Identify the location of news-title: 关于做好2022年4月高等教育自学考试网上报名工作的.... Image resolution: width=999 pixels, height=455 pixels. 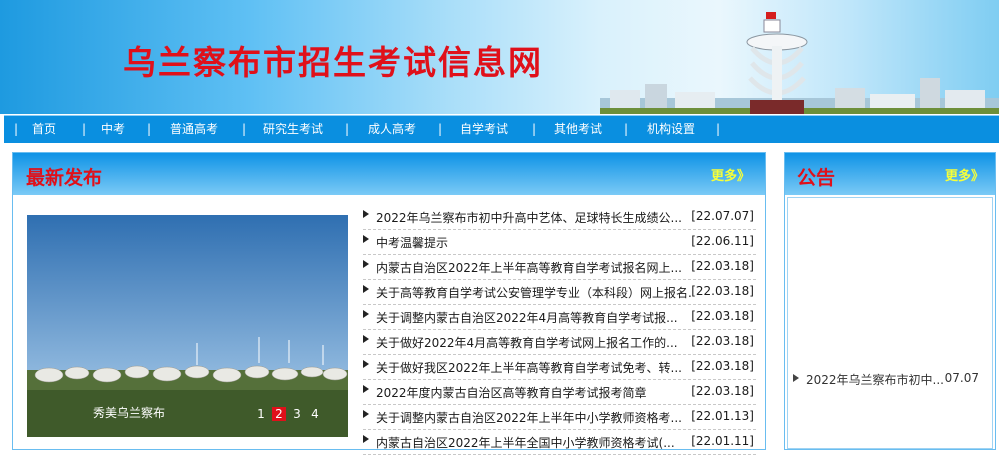
(533, 342).